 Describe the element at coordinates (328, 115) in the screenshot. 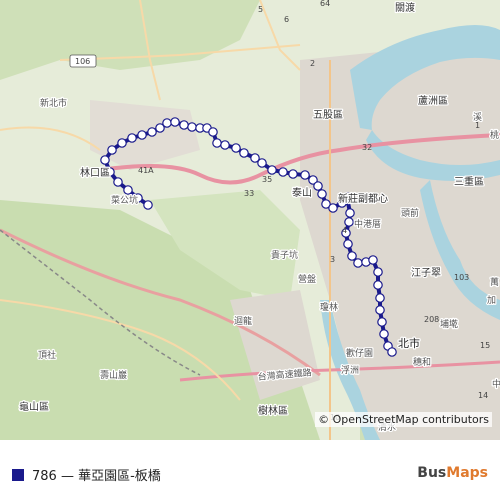

I see `place-label: 五股區` at that location.